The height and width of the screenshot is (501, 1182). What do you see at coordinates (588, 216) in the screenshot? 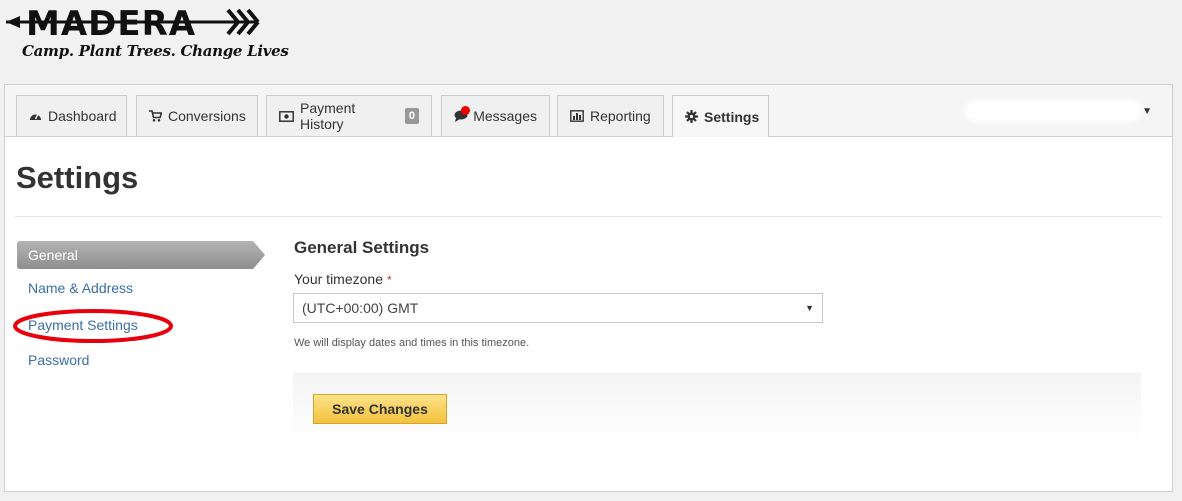
I see `title-divider` at bounding box center [588, 216].